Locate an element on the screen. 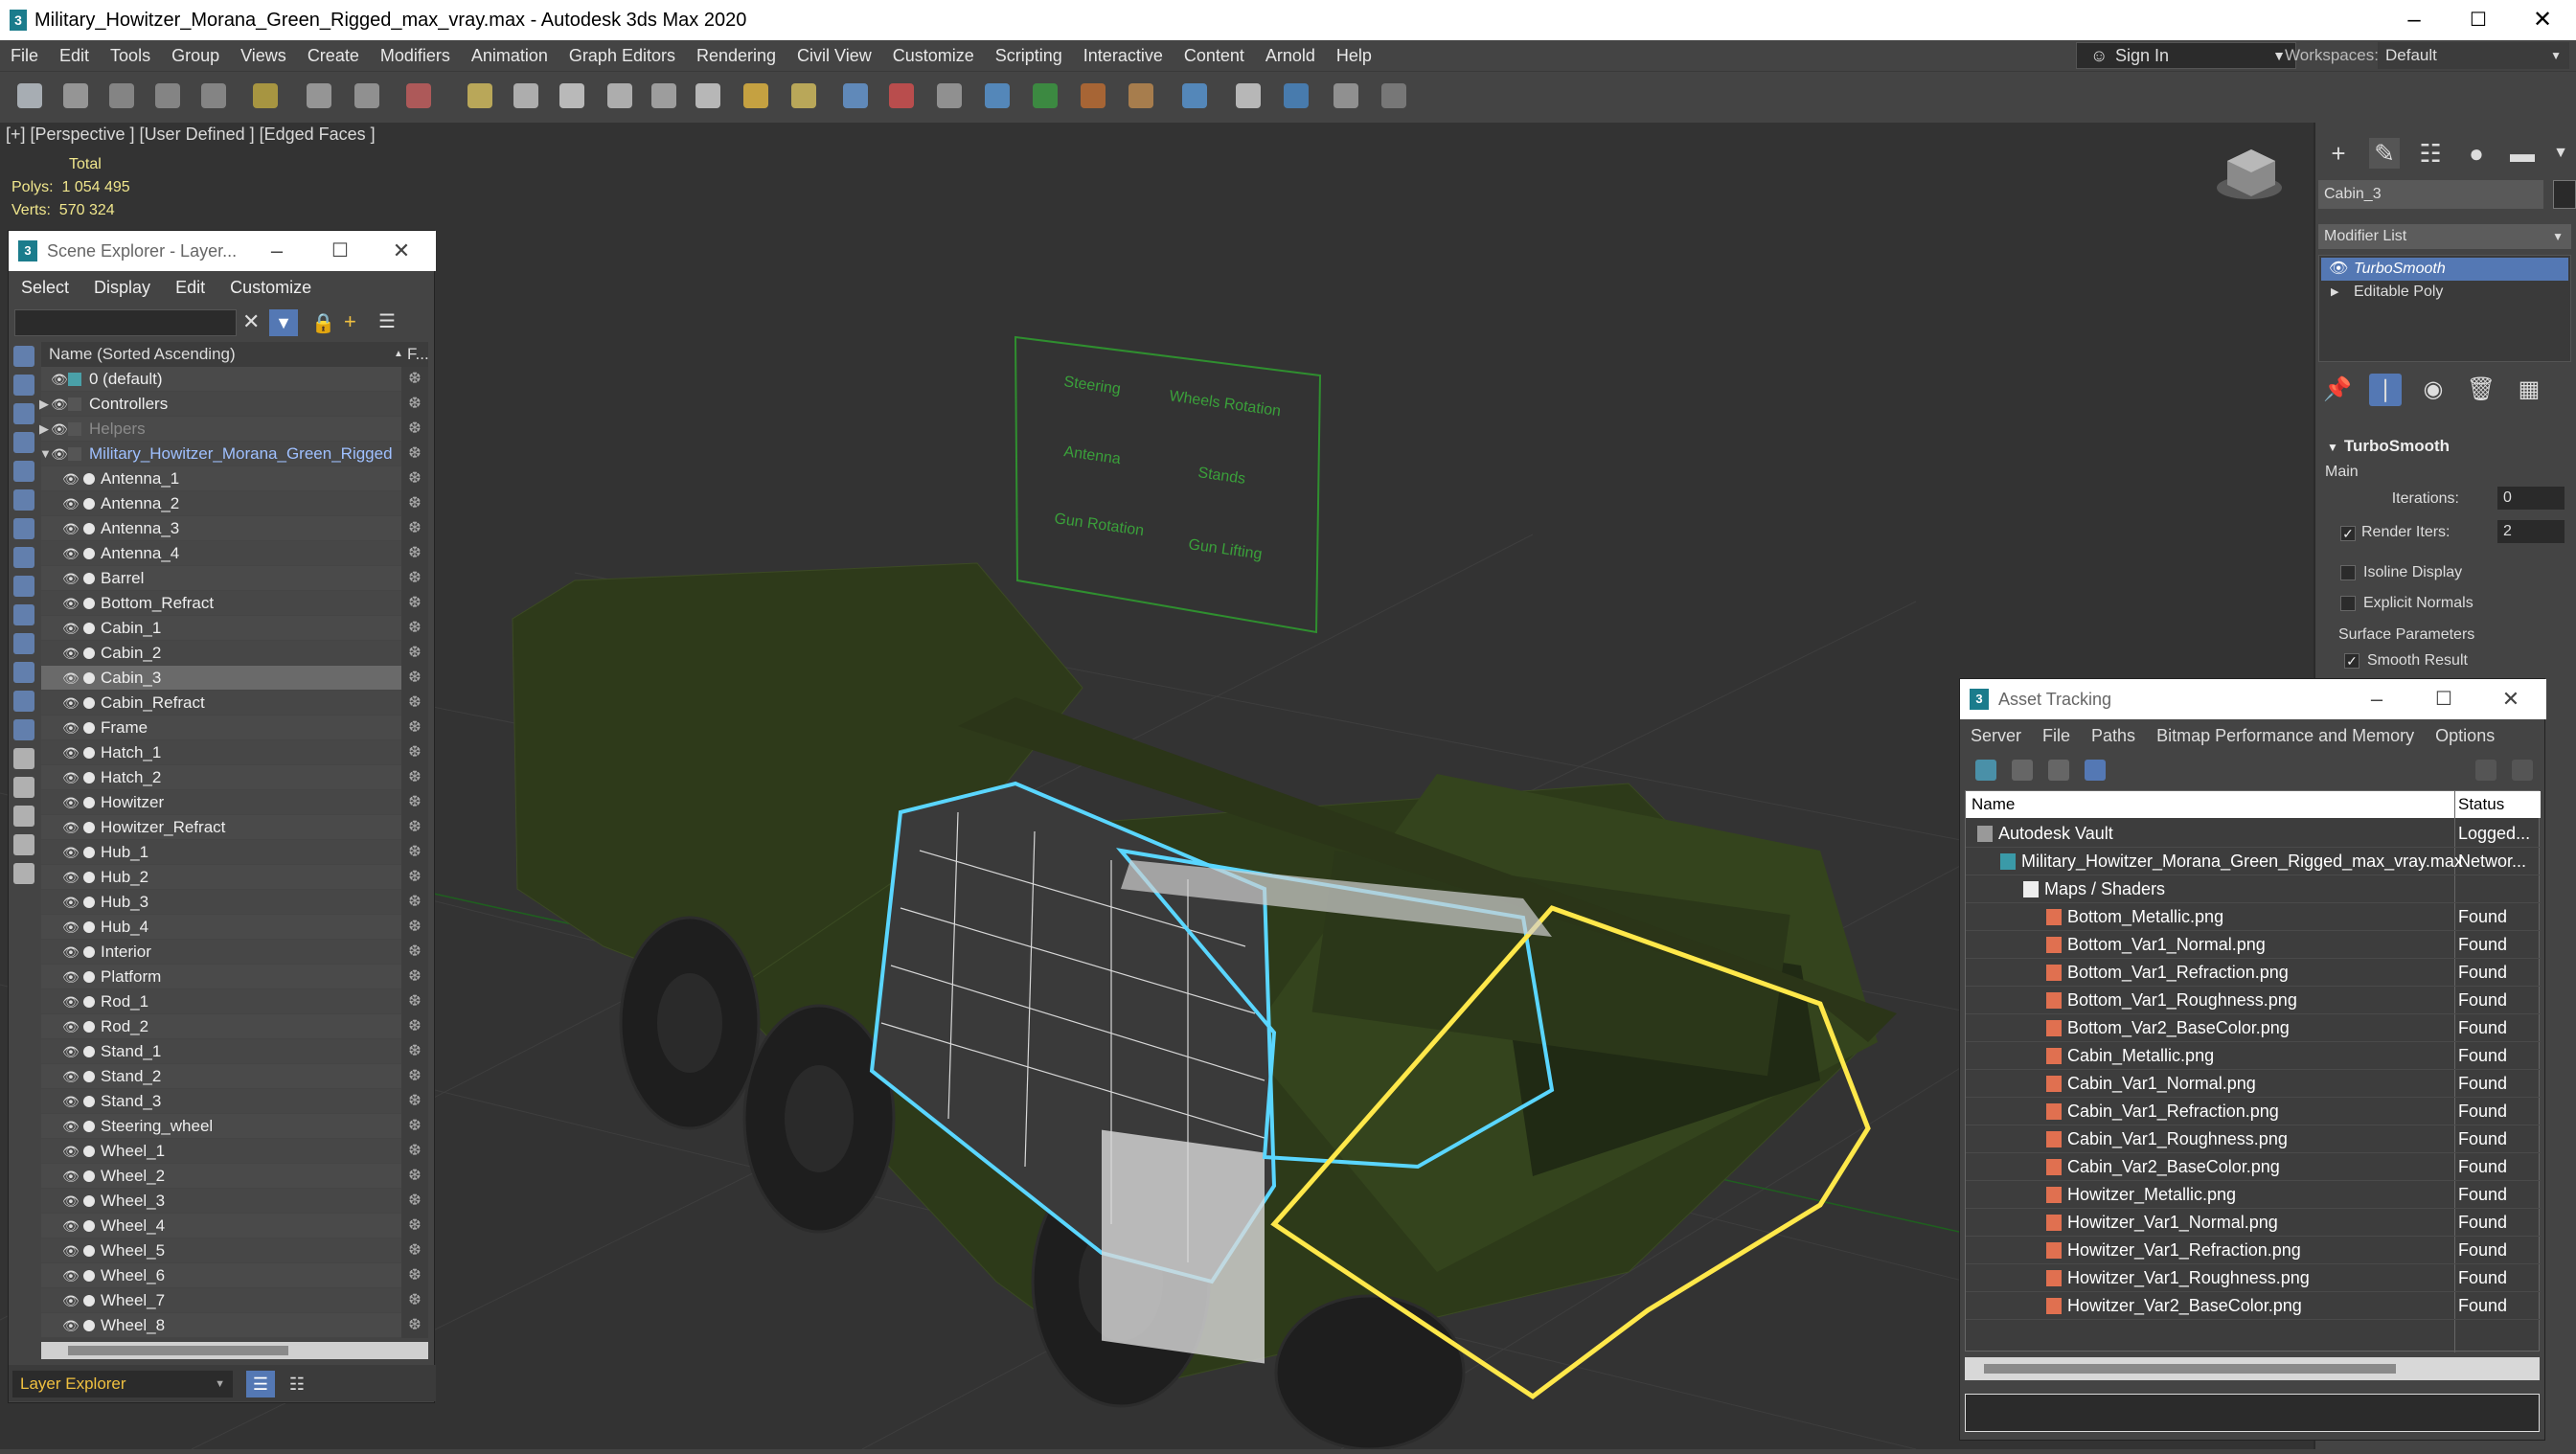 This screenshot has height=1454, width=2576. toolbar-tool-3-icon is located at coordinates (121, 95).